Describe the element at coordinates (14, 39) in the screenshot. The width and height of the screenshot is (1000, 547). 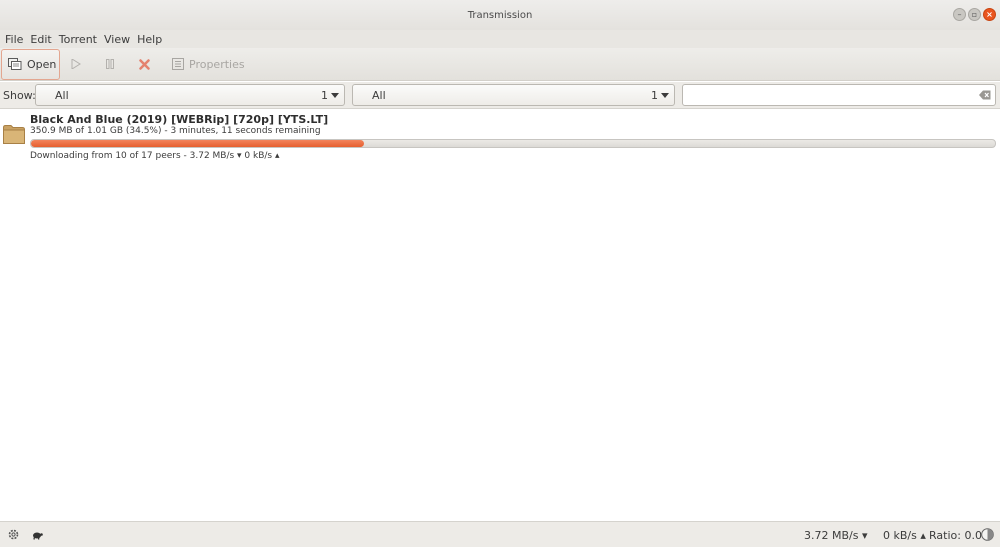
I see `menu-file: File` at that location.